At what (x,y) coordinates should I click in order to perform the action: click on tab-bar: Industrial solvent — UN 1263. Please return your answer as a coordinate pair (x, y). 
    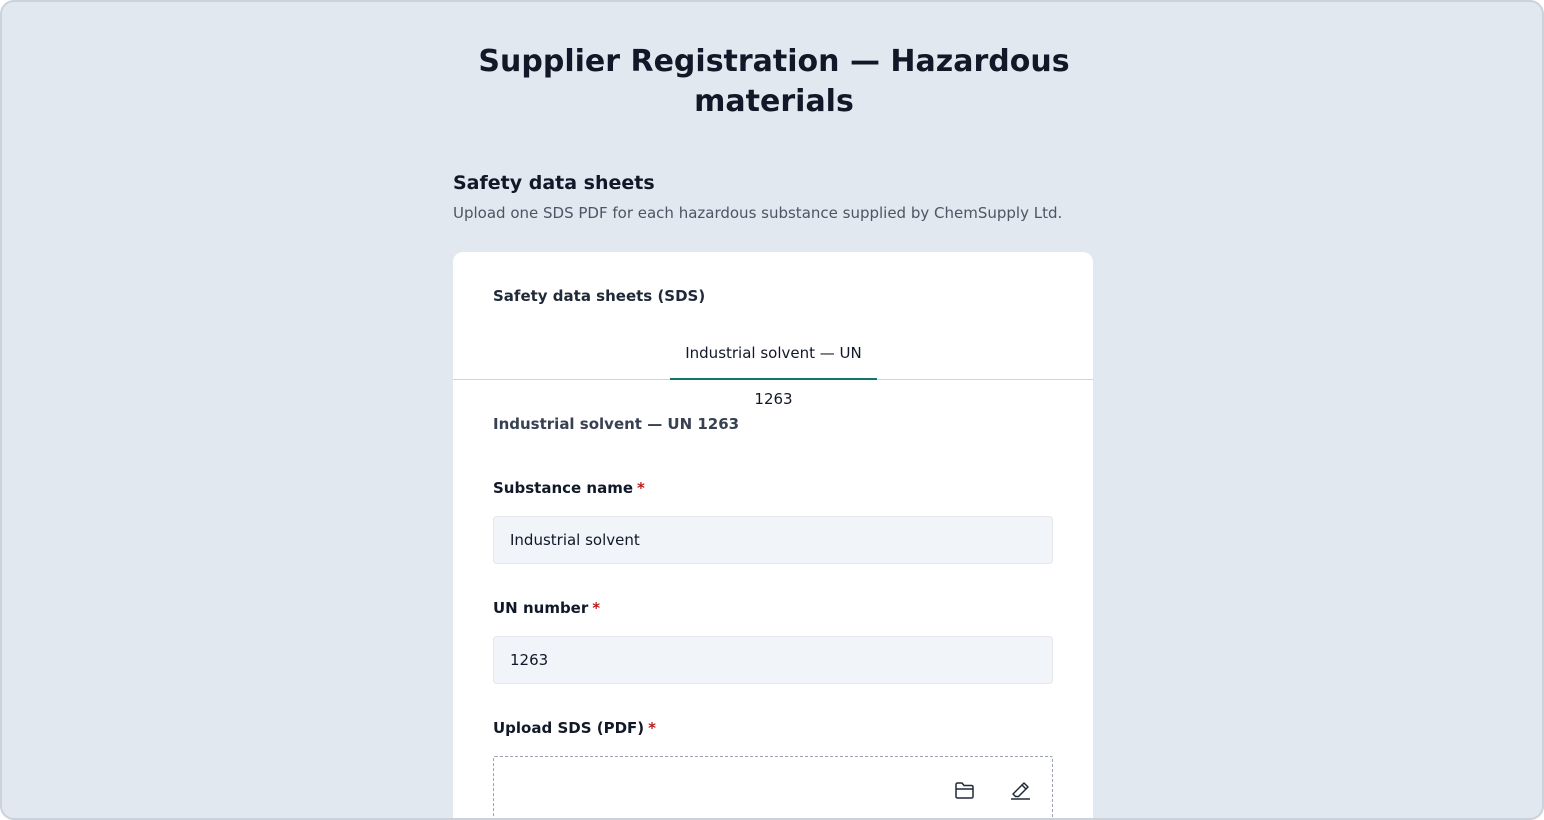
    Looking at the image, I should click on (773, 369).